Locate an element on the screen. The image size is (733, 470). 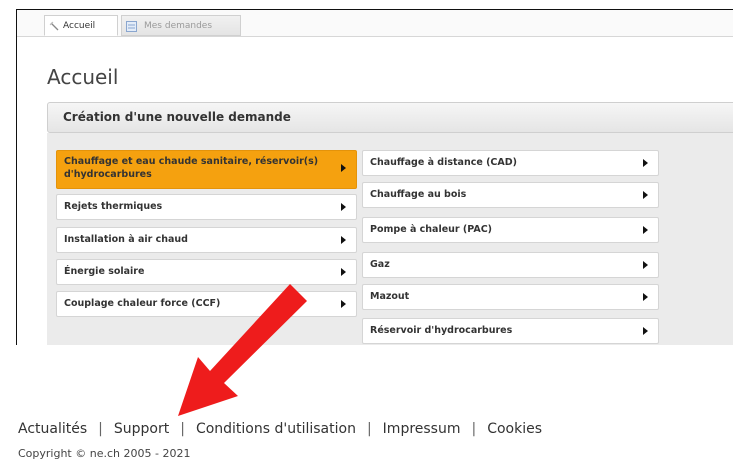
footer-link-support: Support is located at coordinates (141, 429).